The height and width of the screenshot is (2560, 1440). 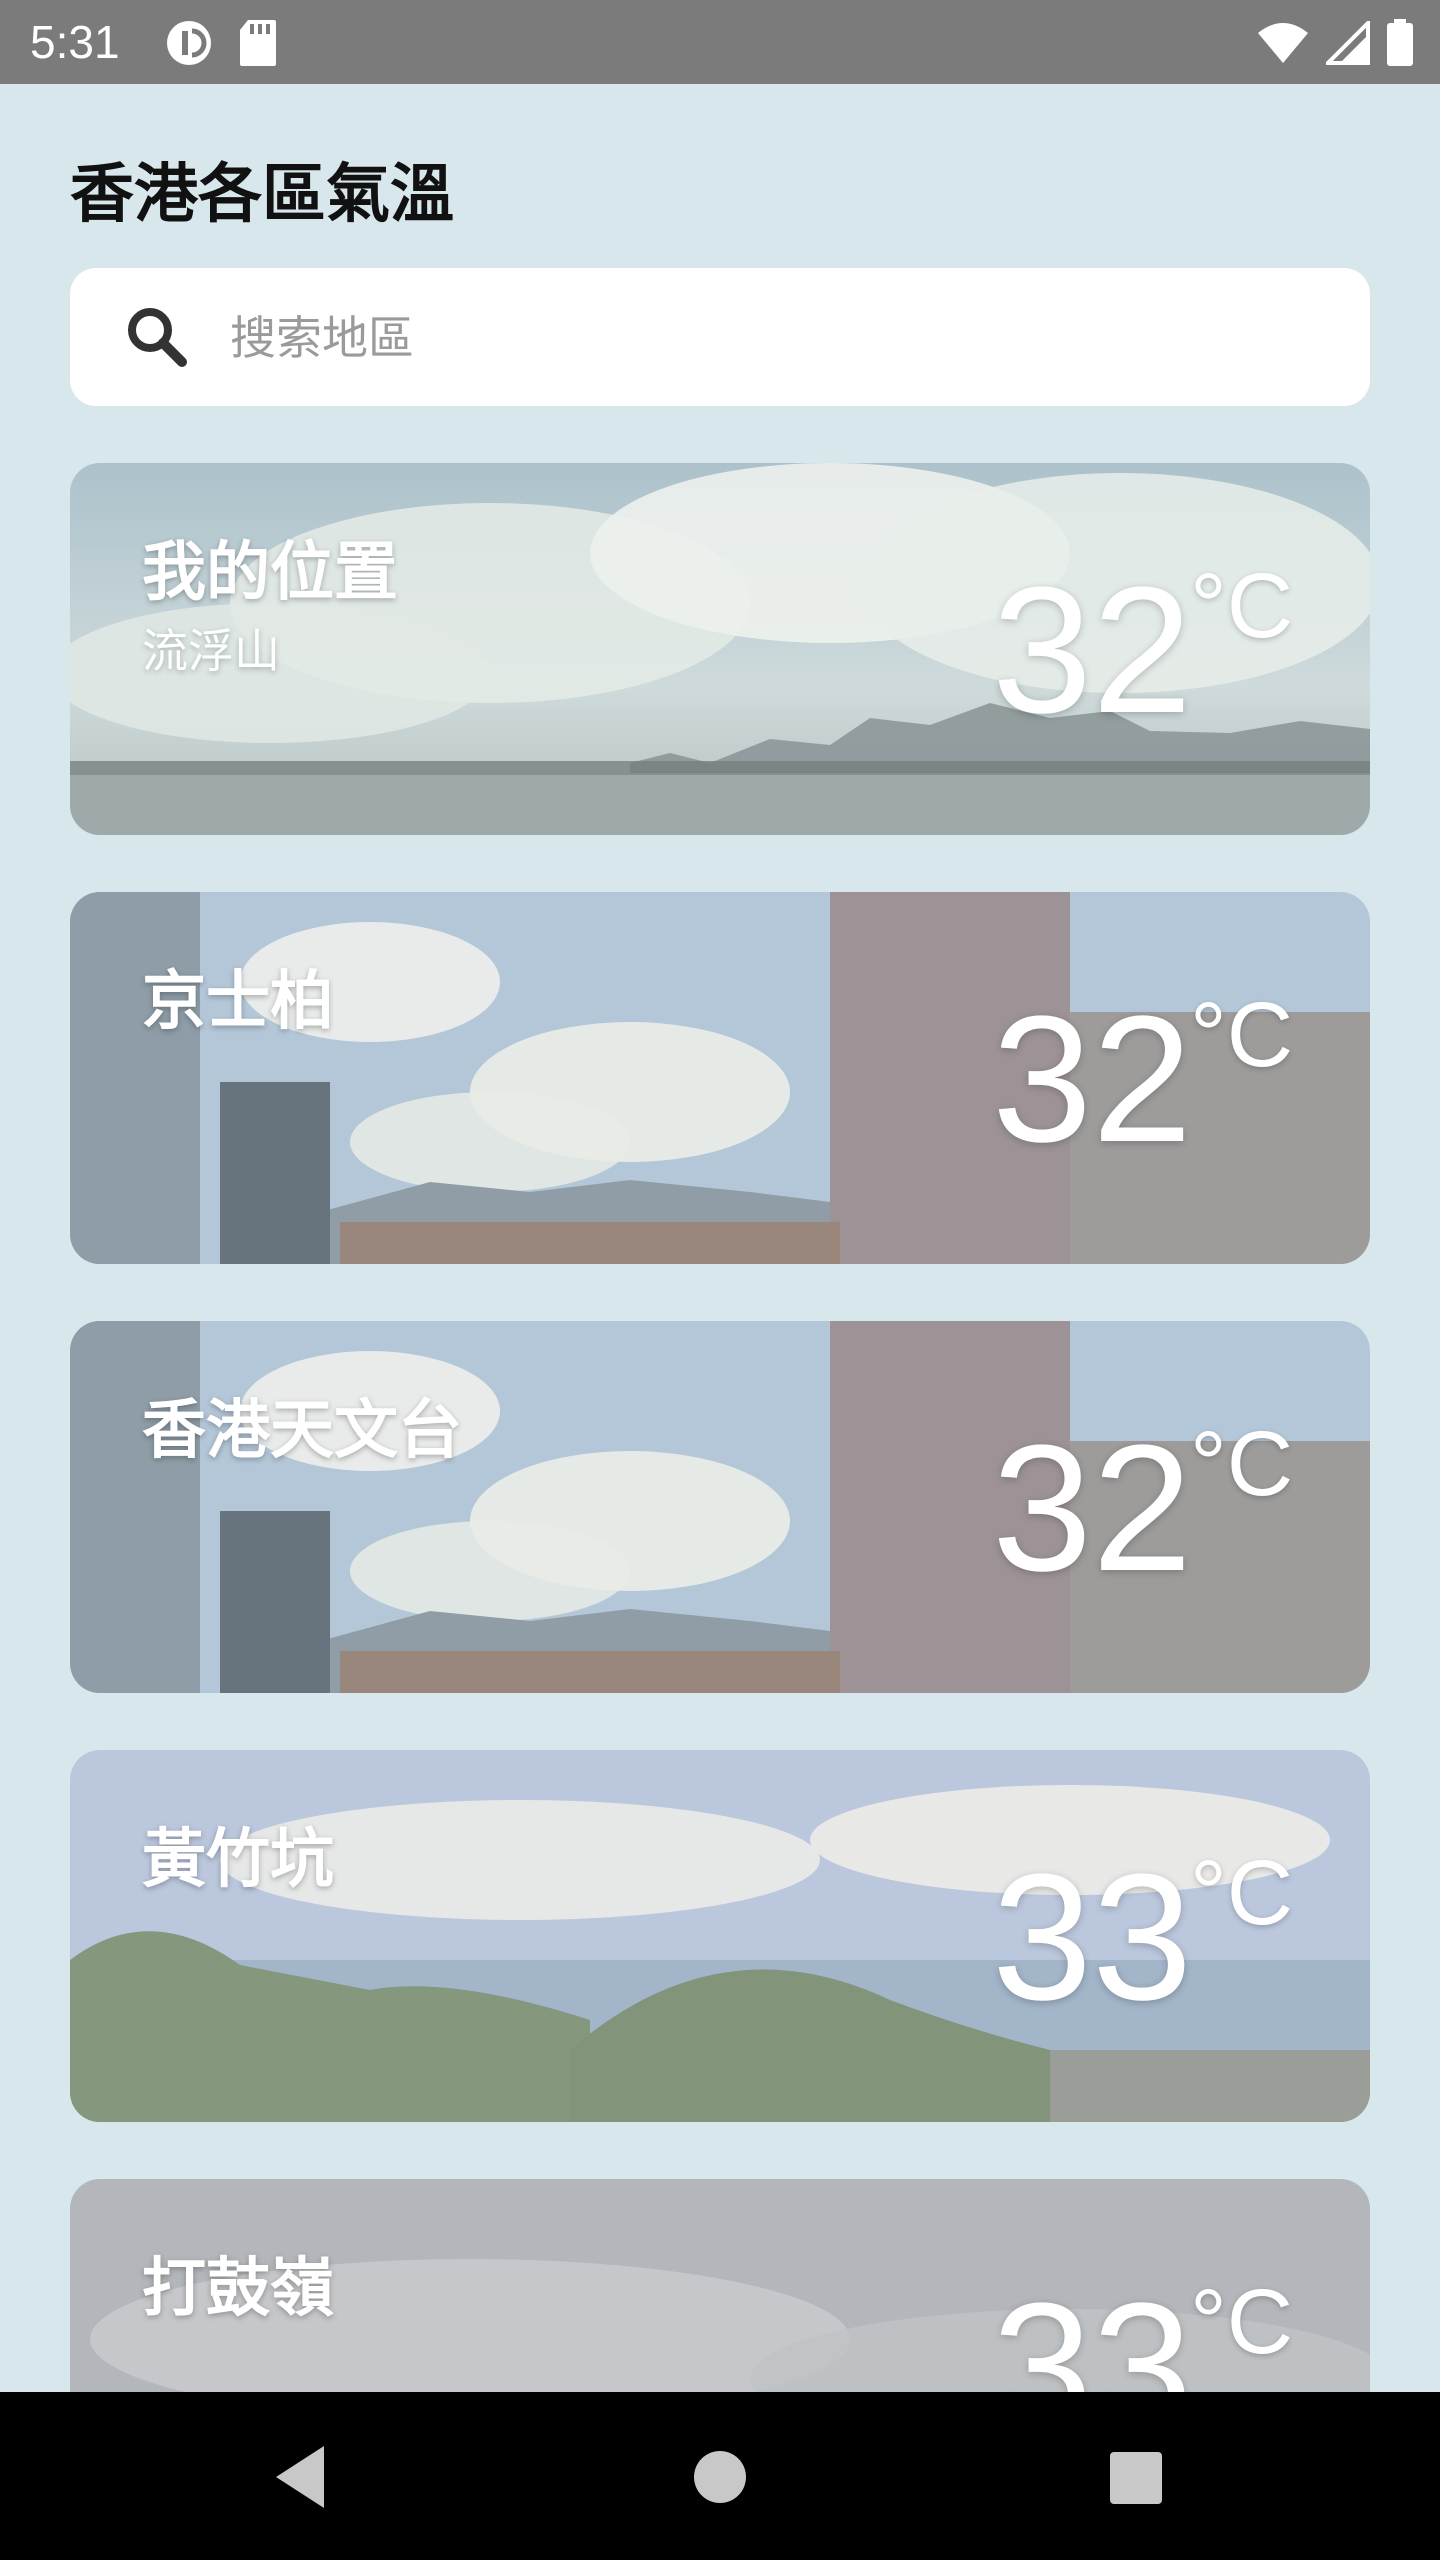 What do you see at coordinates (75, 42) in the screenshot?
I see `status-time: 5:31` at bounding box center [75, 42].